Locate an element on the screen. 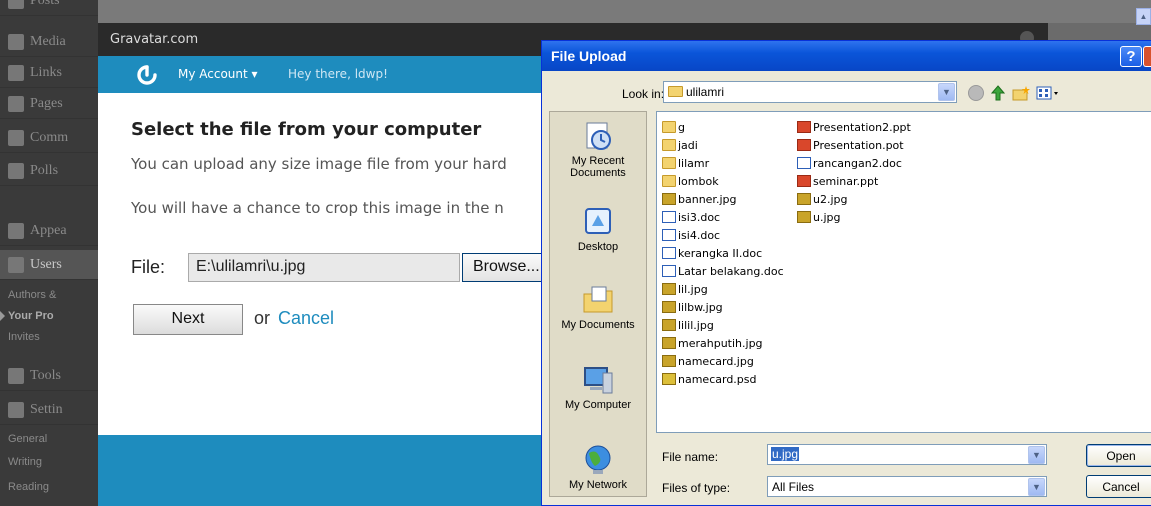 This screenshot has width=1151, height=506. wp-submenu-reading: Reading is located at coordinates (49, 487).